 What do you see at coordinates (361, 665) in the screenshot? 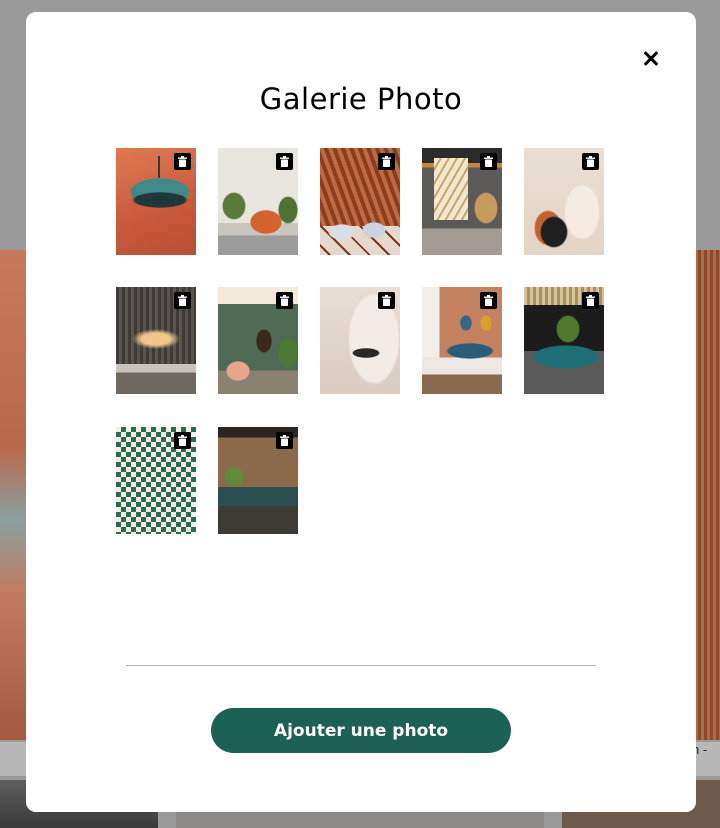
I see `divider` at bounding box center [361, 665].